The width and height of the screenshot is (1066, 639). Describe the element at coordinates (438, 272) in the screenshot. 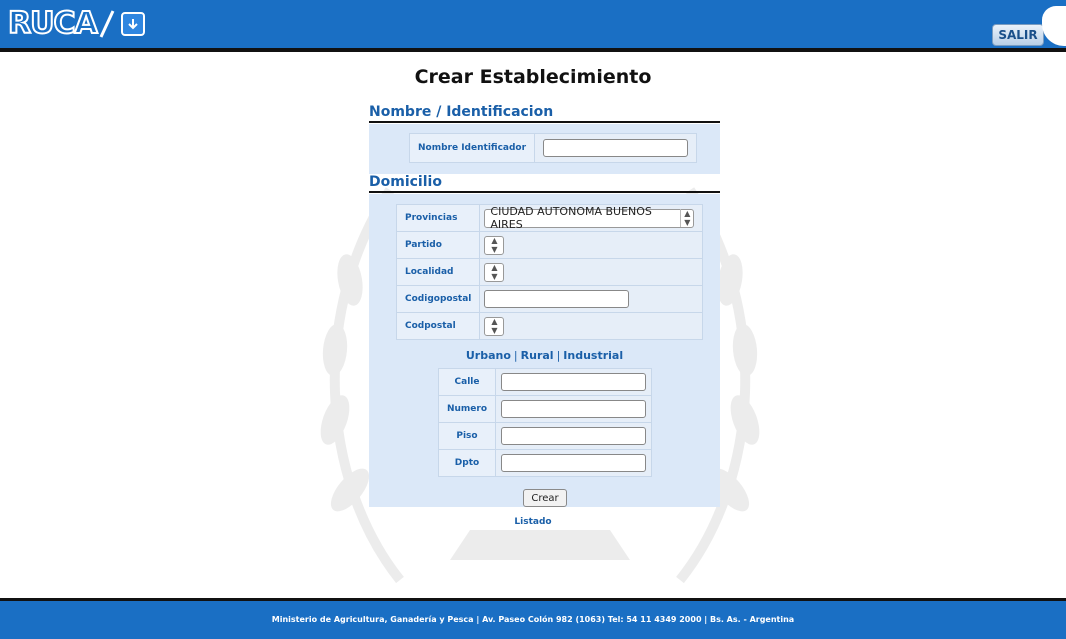

I see `localidad-label: Localidad` at that location.